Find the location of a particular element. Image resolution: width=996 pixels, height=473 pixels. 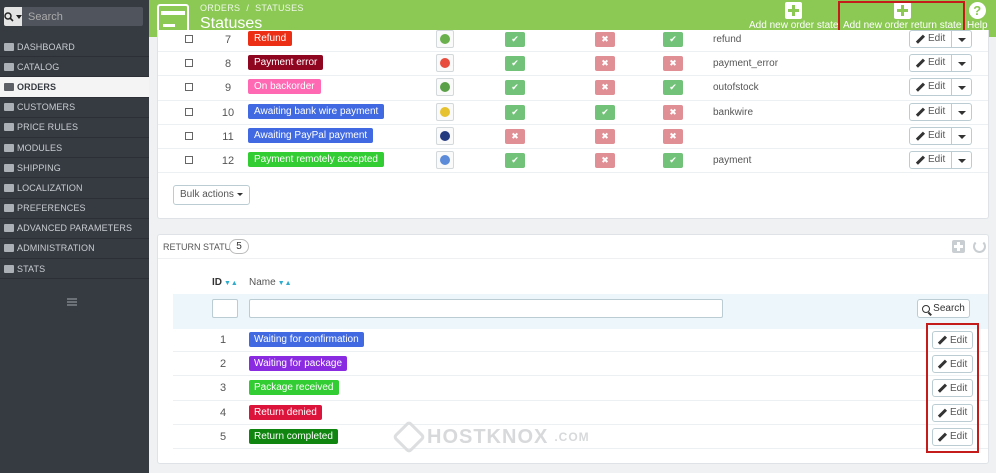

status-icon is located at coordinates (445, 63).